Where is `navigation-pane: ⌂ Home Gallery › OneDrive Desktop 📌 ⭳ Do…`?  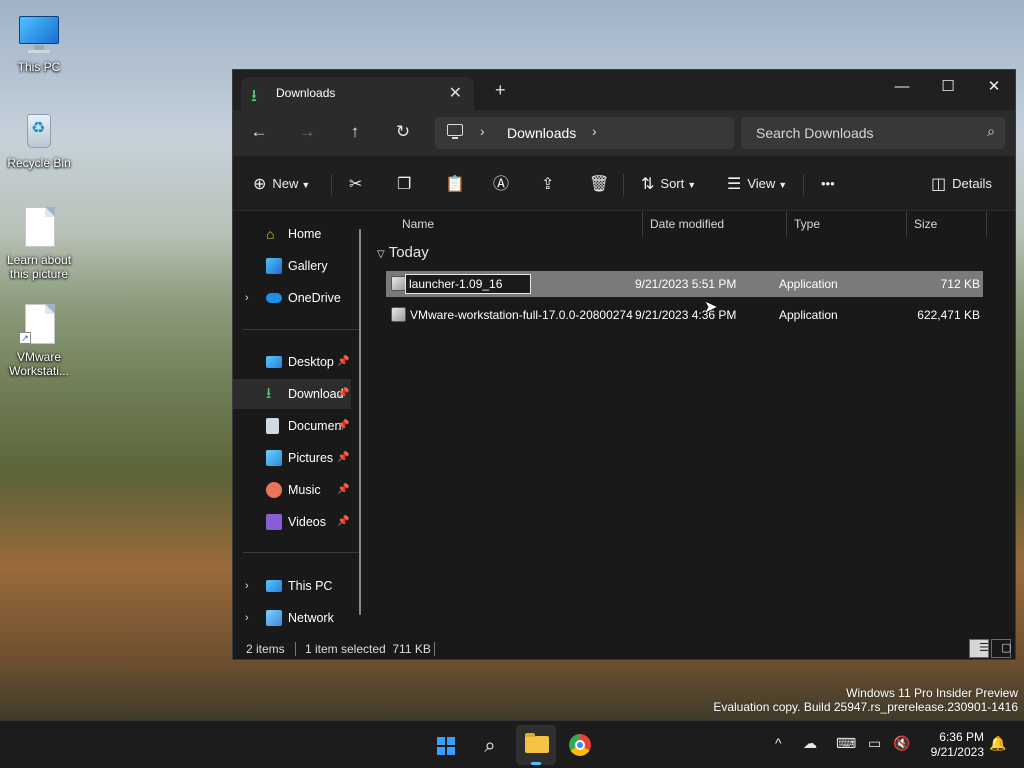 navigation-pane: ⌂ Home Gallery › OneDrive Desktop 📌 ⭳ Do… is located at coordinates (301, 425).